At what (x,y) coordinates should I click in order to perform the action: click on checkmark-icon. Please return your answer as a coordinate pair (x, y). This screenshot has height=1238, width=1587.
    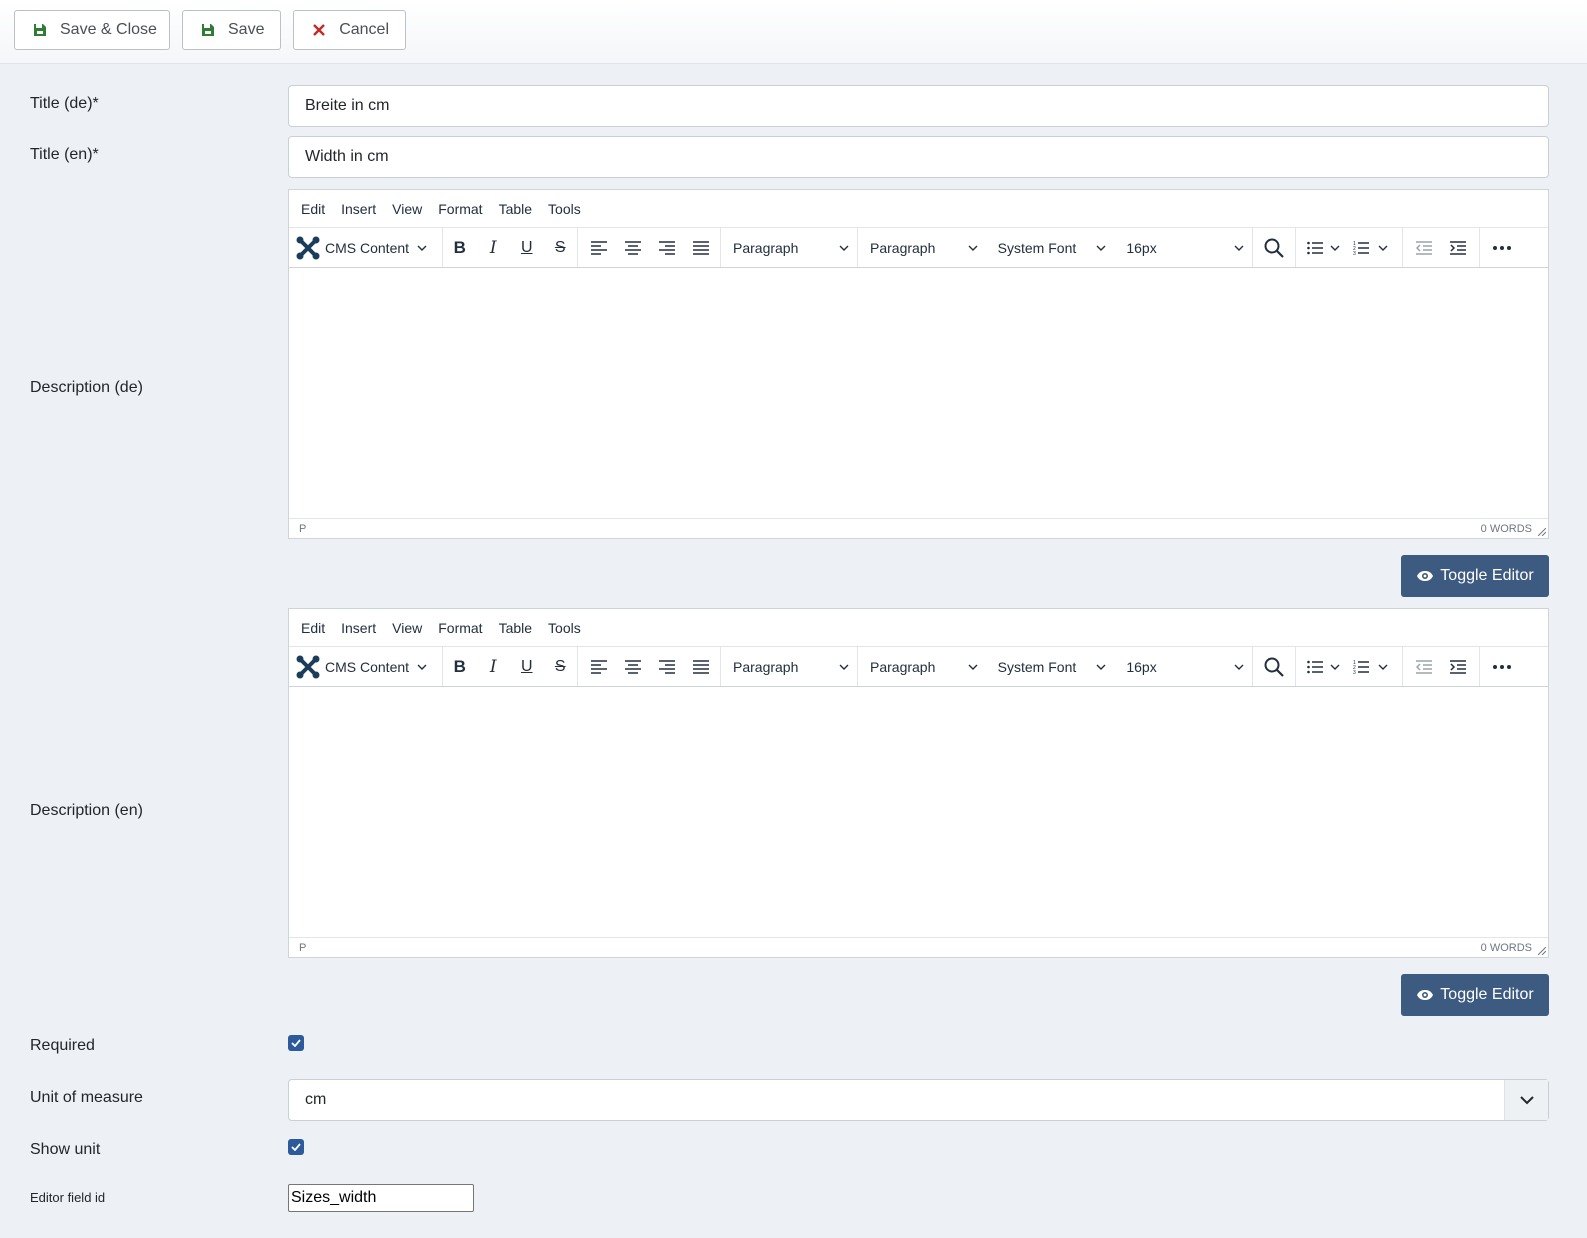
    Looking at the image, I should click on (296, 1147).